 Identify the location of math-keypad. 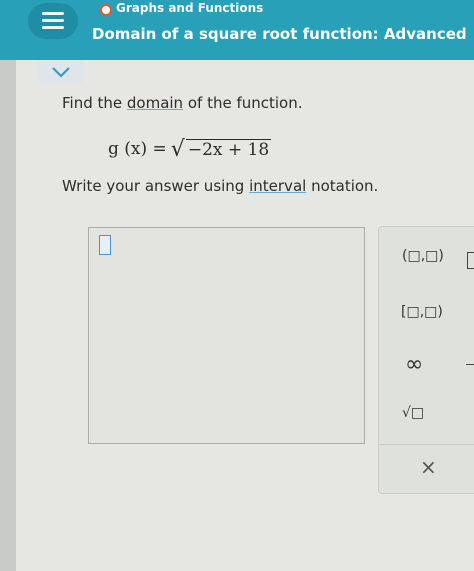
(426, 360).